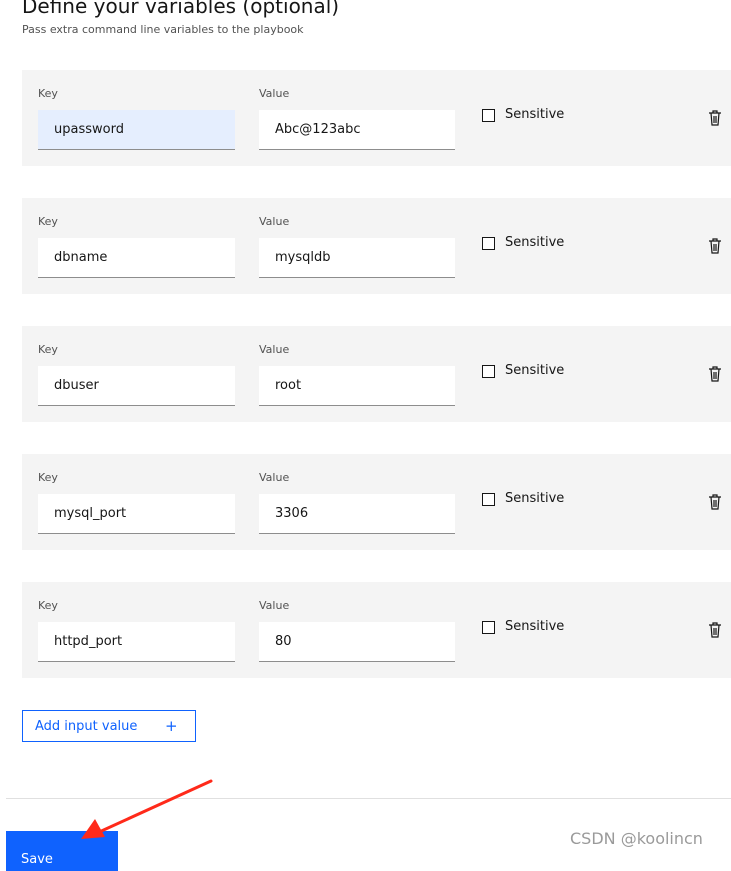  Describe the element at coordinates (147, 809) in the screenshot. I see `annotation-arrow-icon` at that location.